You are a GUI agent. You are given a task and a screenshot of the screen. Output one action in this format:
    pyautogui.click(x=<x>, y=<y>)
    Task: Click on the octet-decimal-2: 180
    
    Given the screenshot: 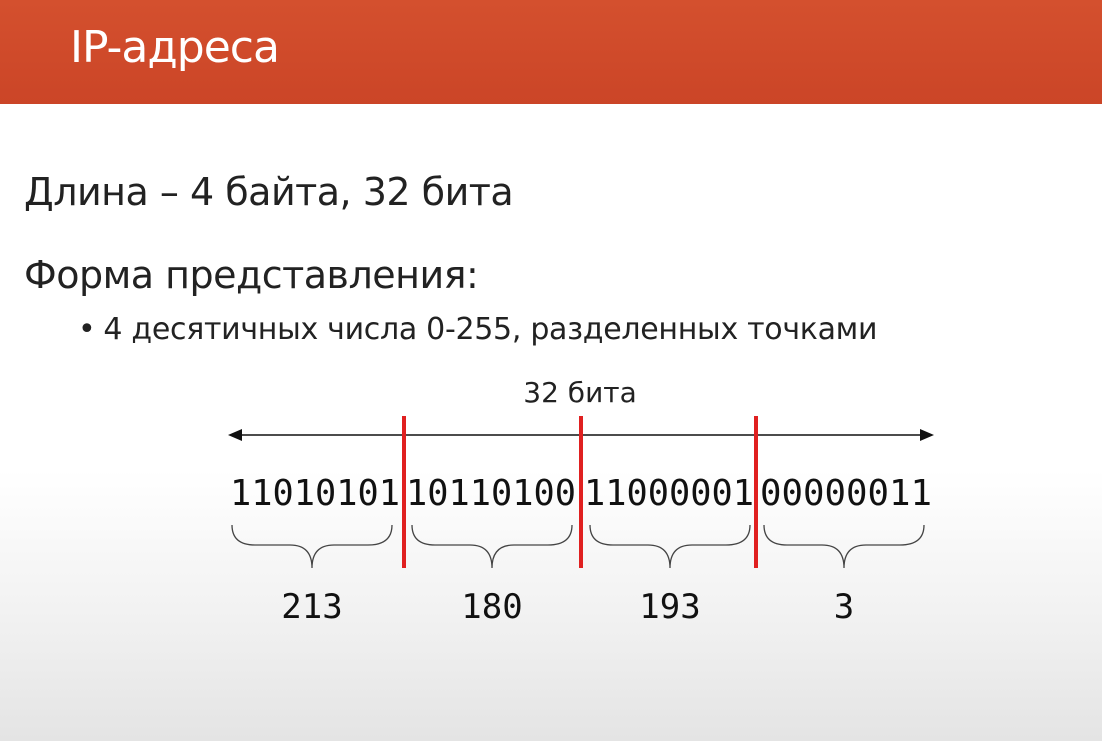 What is the action you would take?
    pyautogui.click(x=491, y=607)
    